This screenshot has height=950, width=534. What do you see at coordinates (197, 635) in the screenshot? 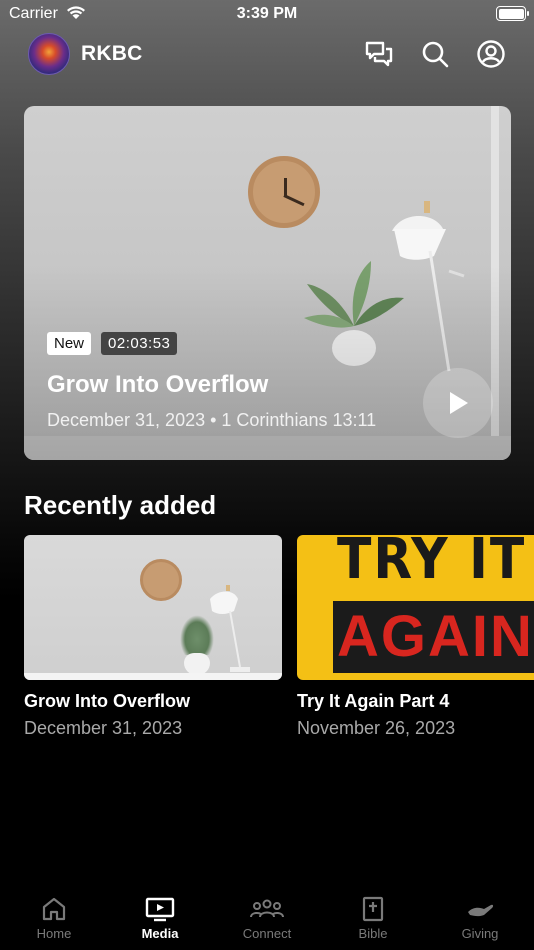
I see `thumb-plant-image` at bounding box center [197, 635].